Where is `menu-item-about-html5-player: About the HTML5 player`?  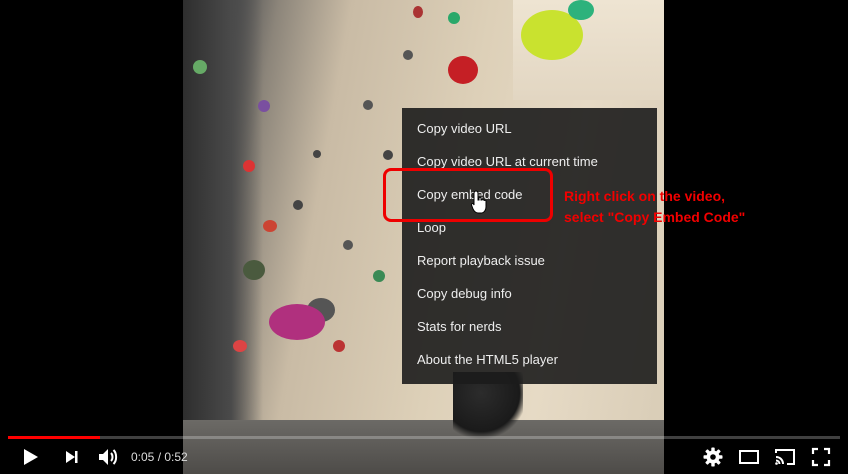
menu-item-about-html5-player: About the HTML5 player is located at coordinates (529, 359).